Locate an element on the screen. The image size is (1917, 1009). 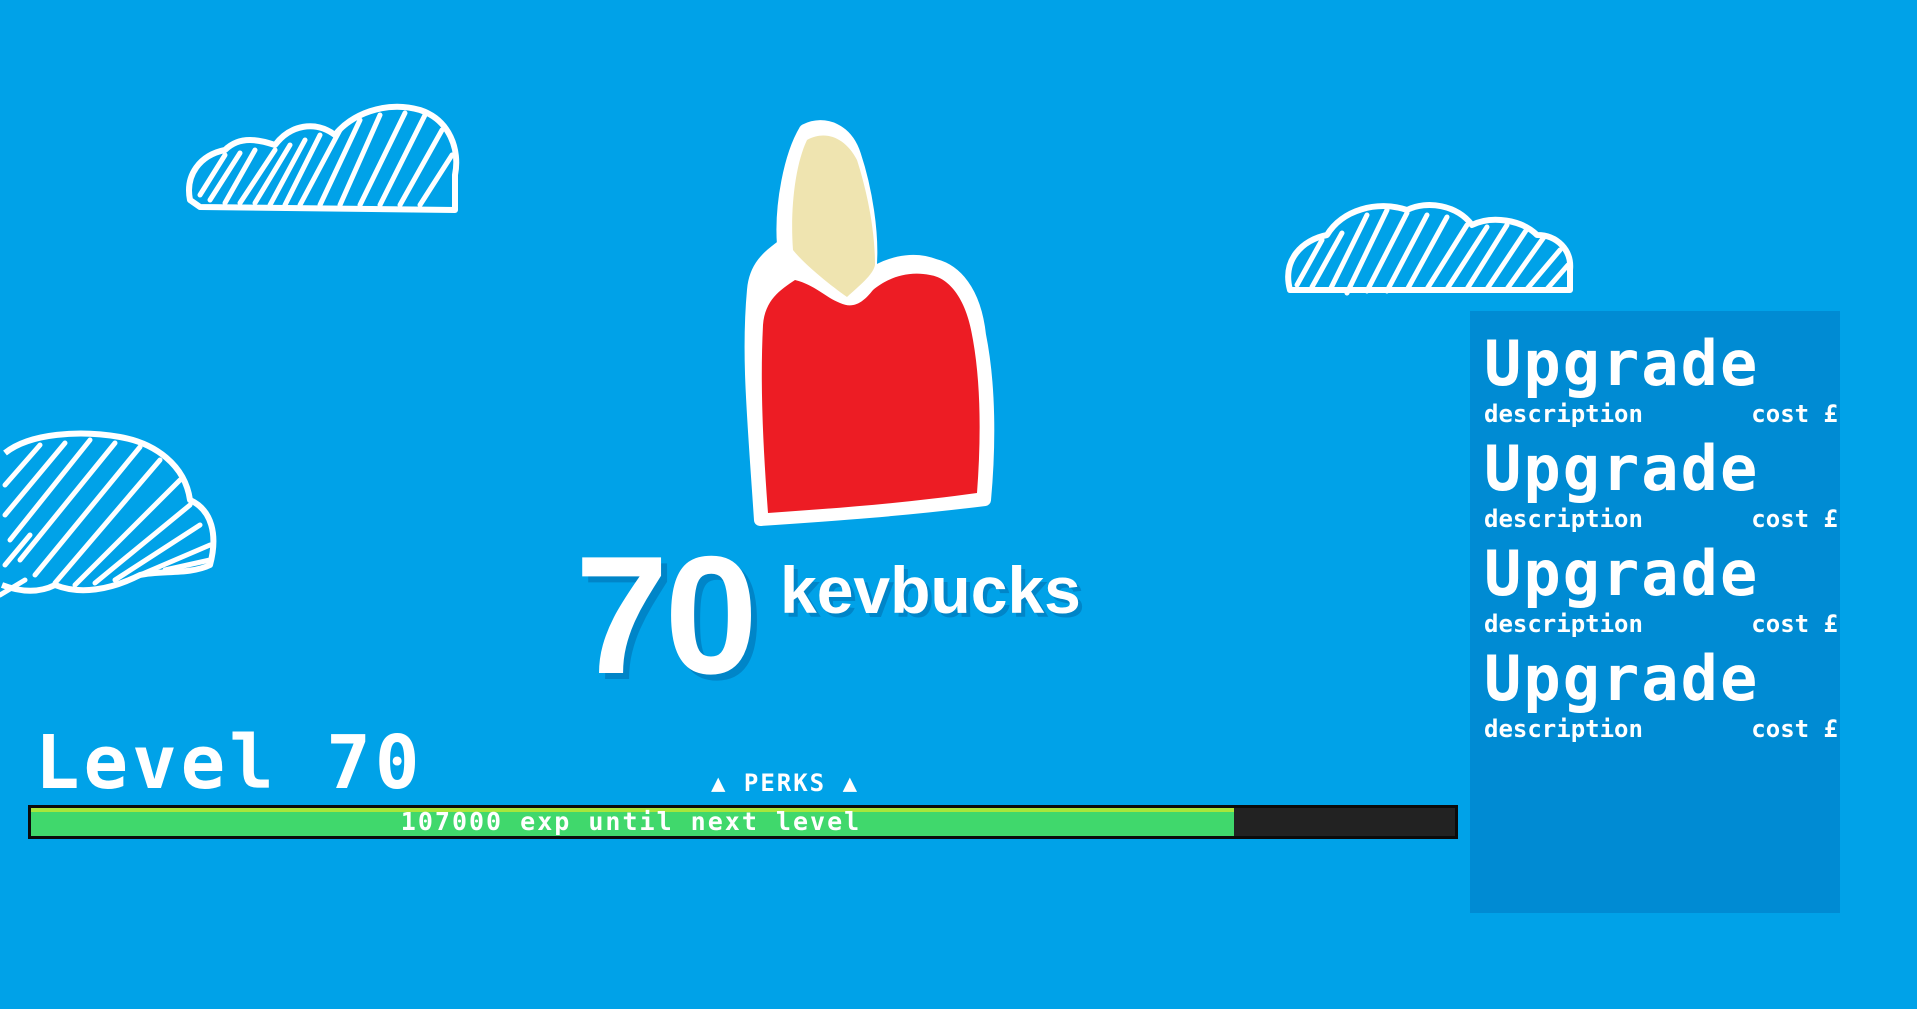
perks-toggle-button: ▲ PERKS ▲ is located at coordinates (785, 783).